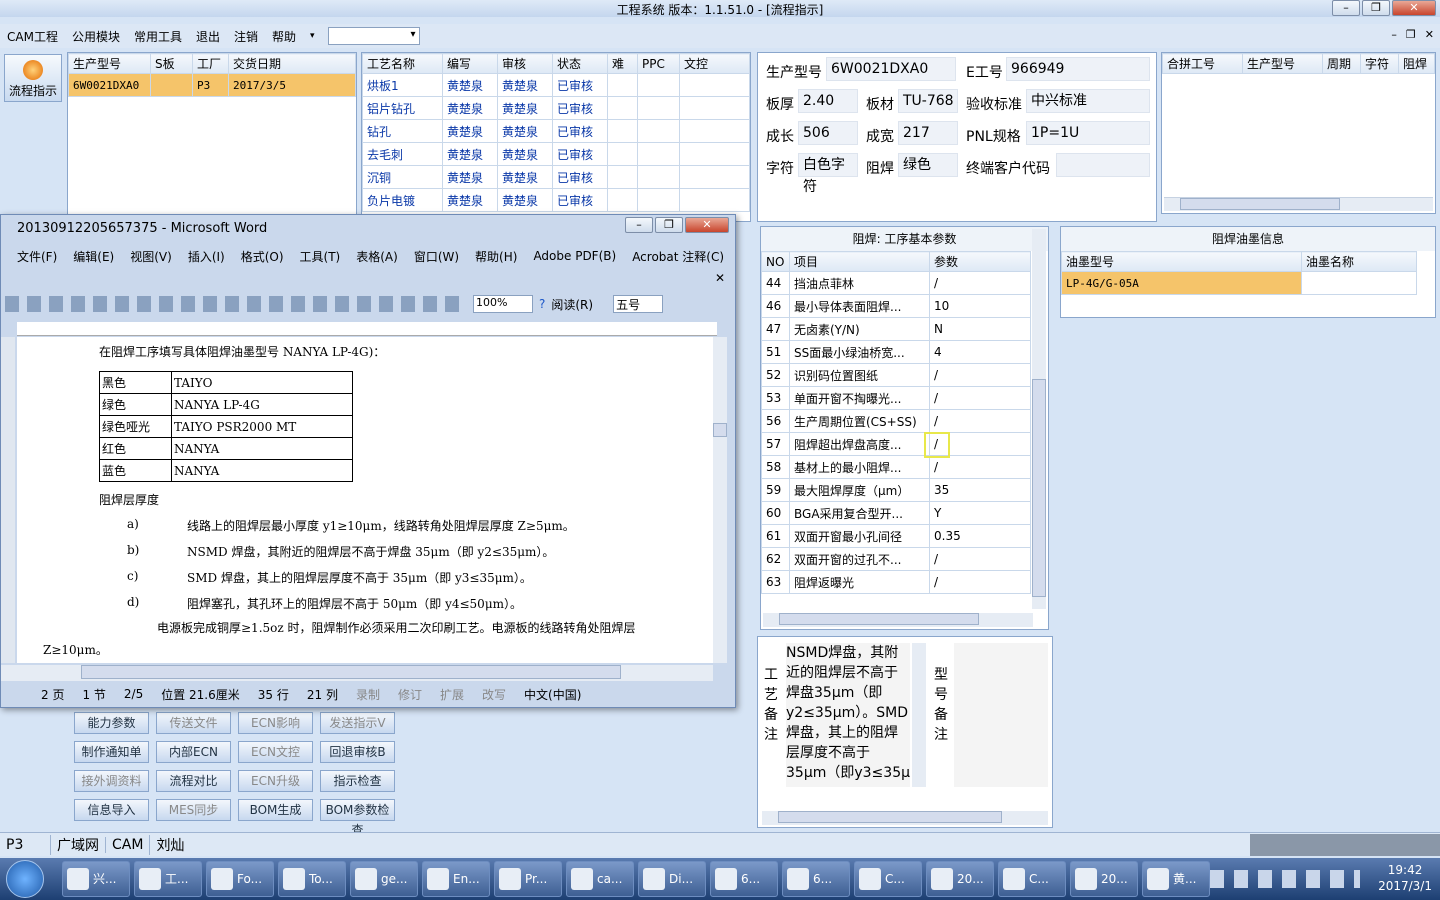 The height and width of the screenshot is (900, 1440). What do you see at coordinates (25, 879) in the screenshot?
I see `start-button` at bounding box center [25, 879].